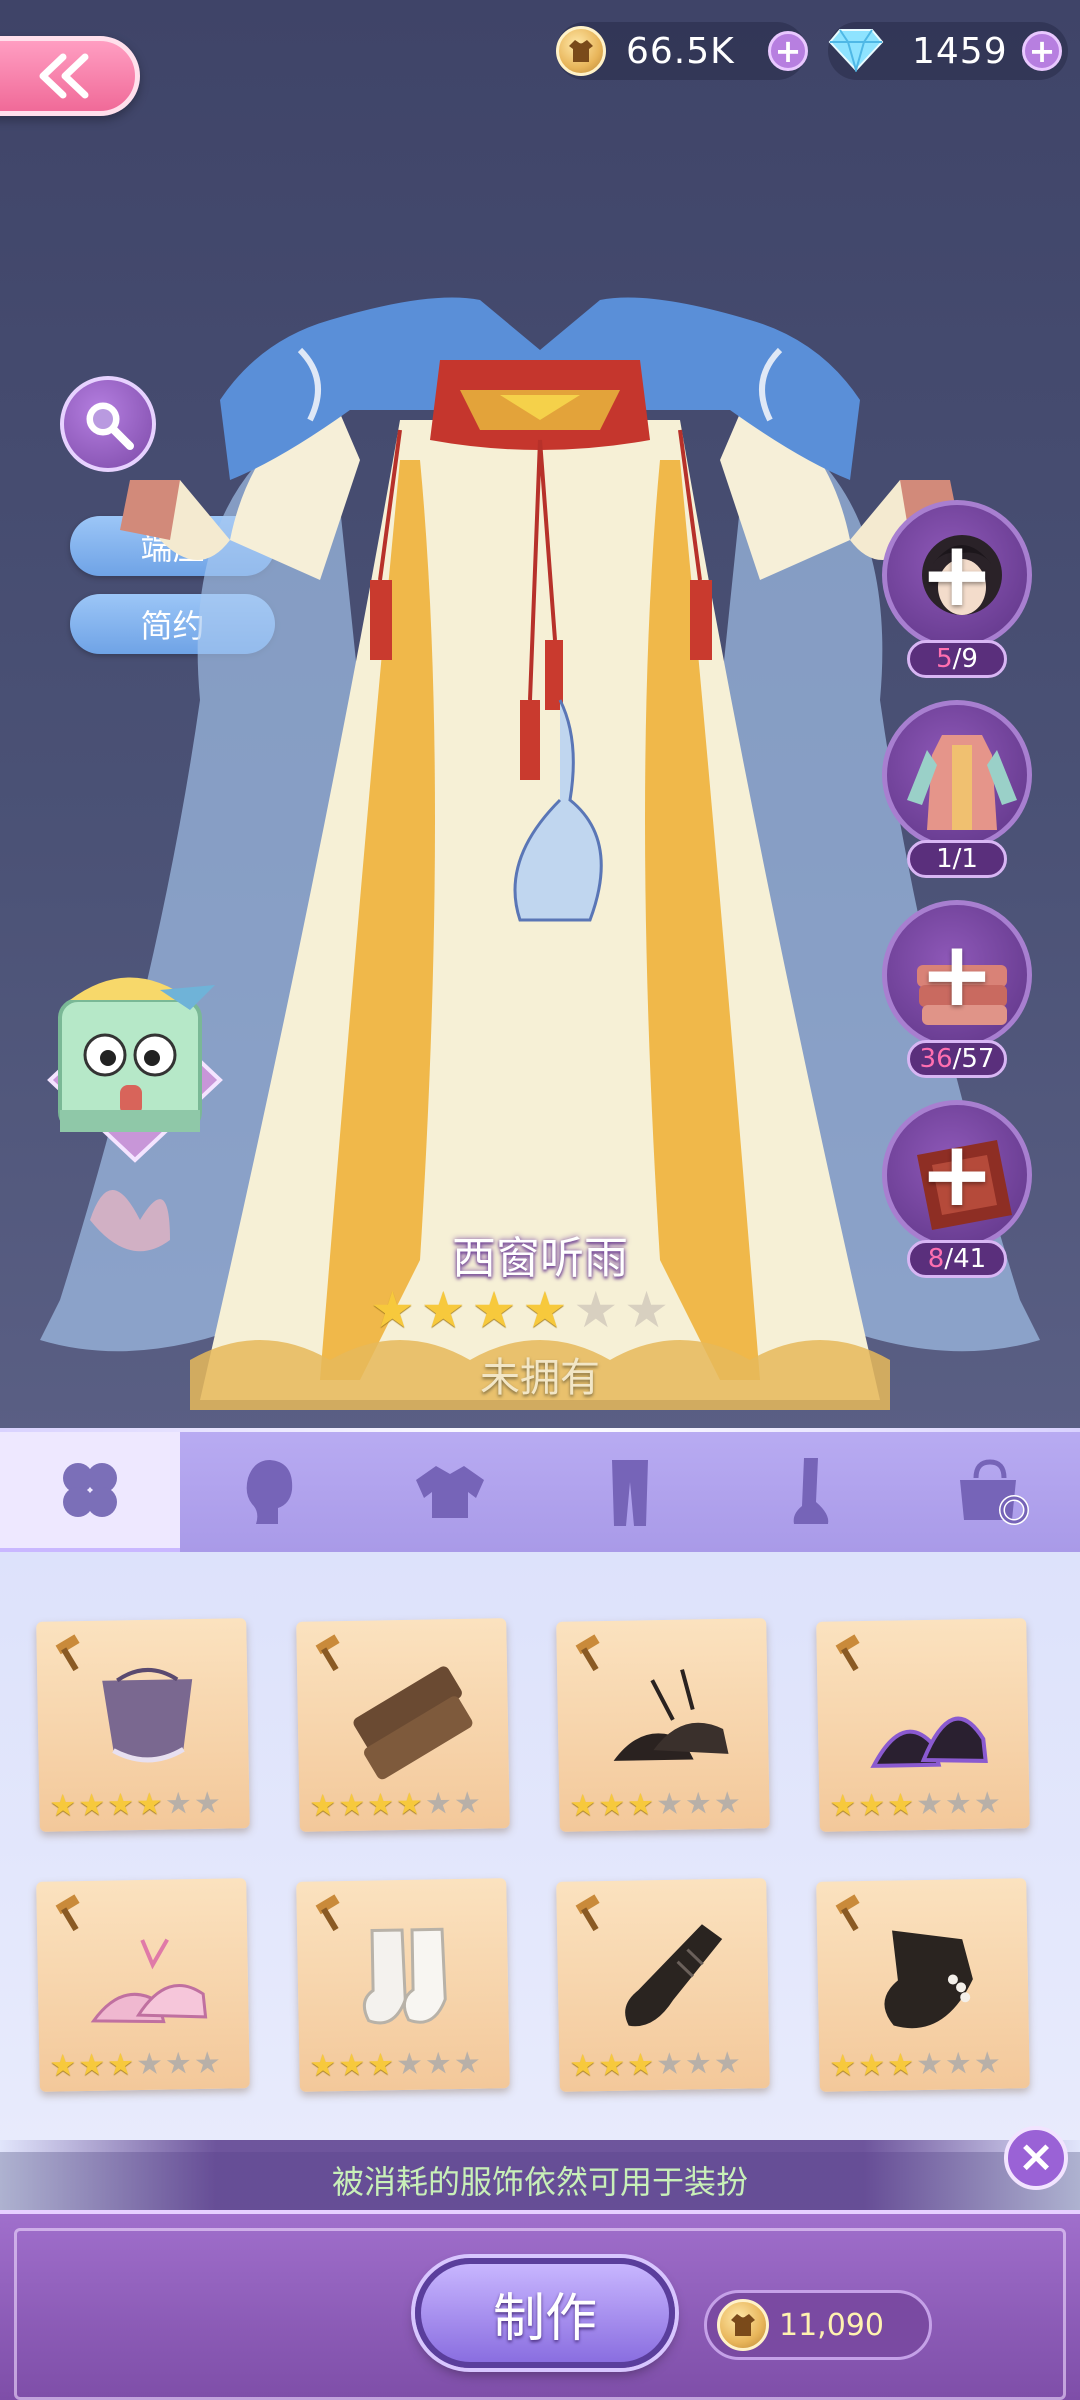 This screenshot has height=2400, width=1080. I want to click on add-diamond-button: +, so click(1042, 51).